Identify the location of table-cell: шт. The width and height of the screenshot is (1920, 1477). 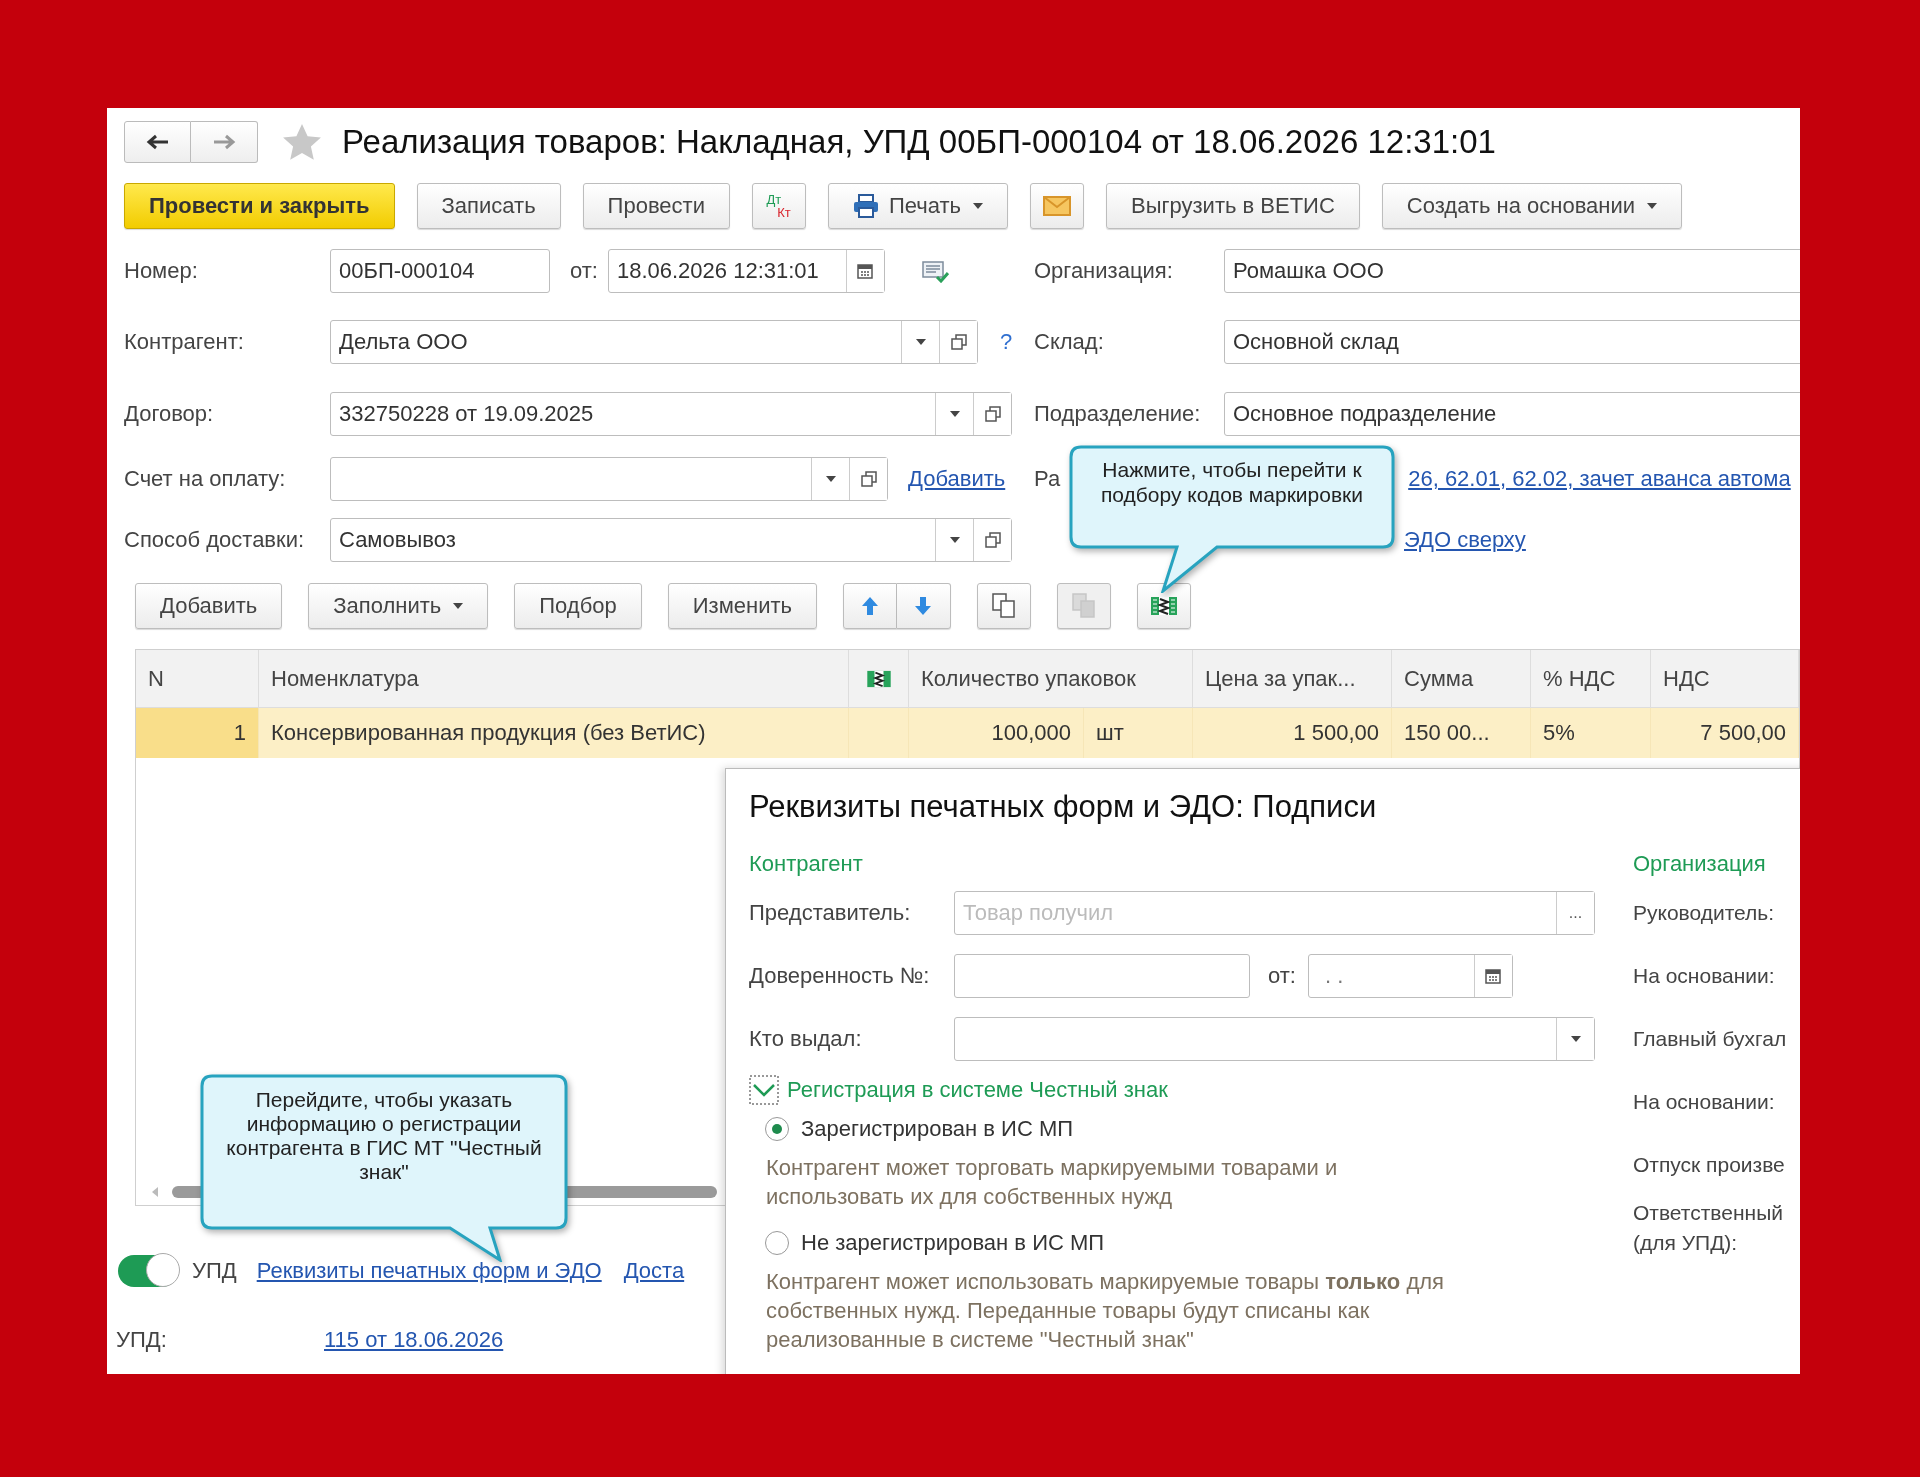
(1138, 733).